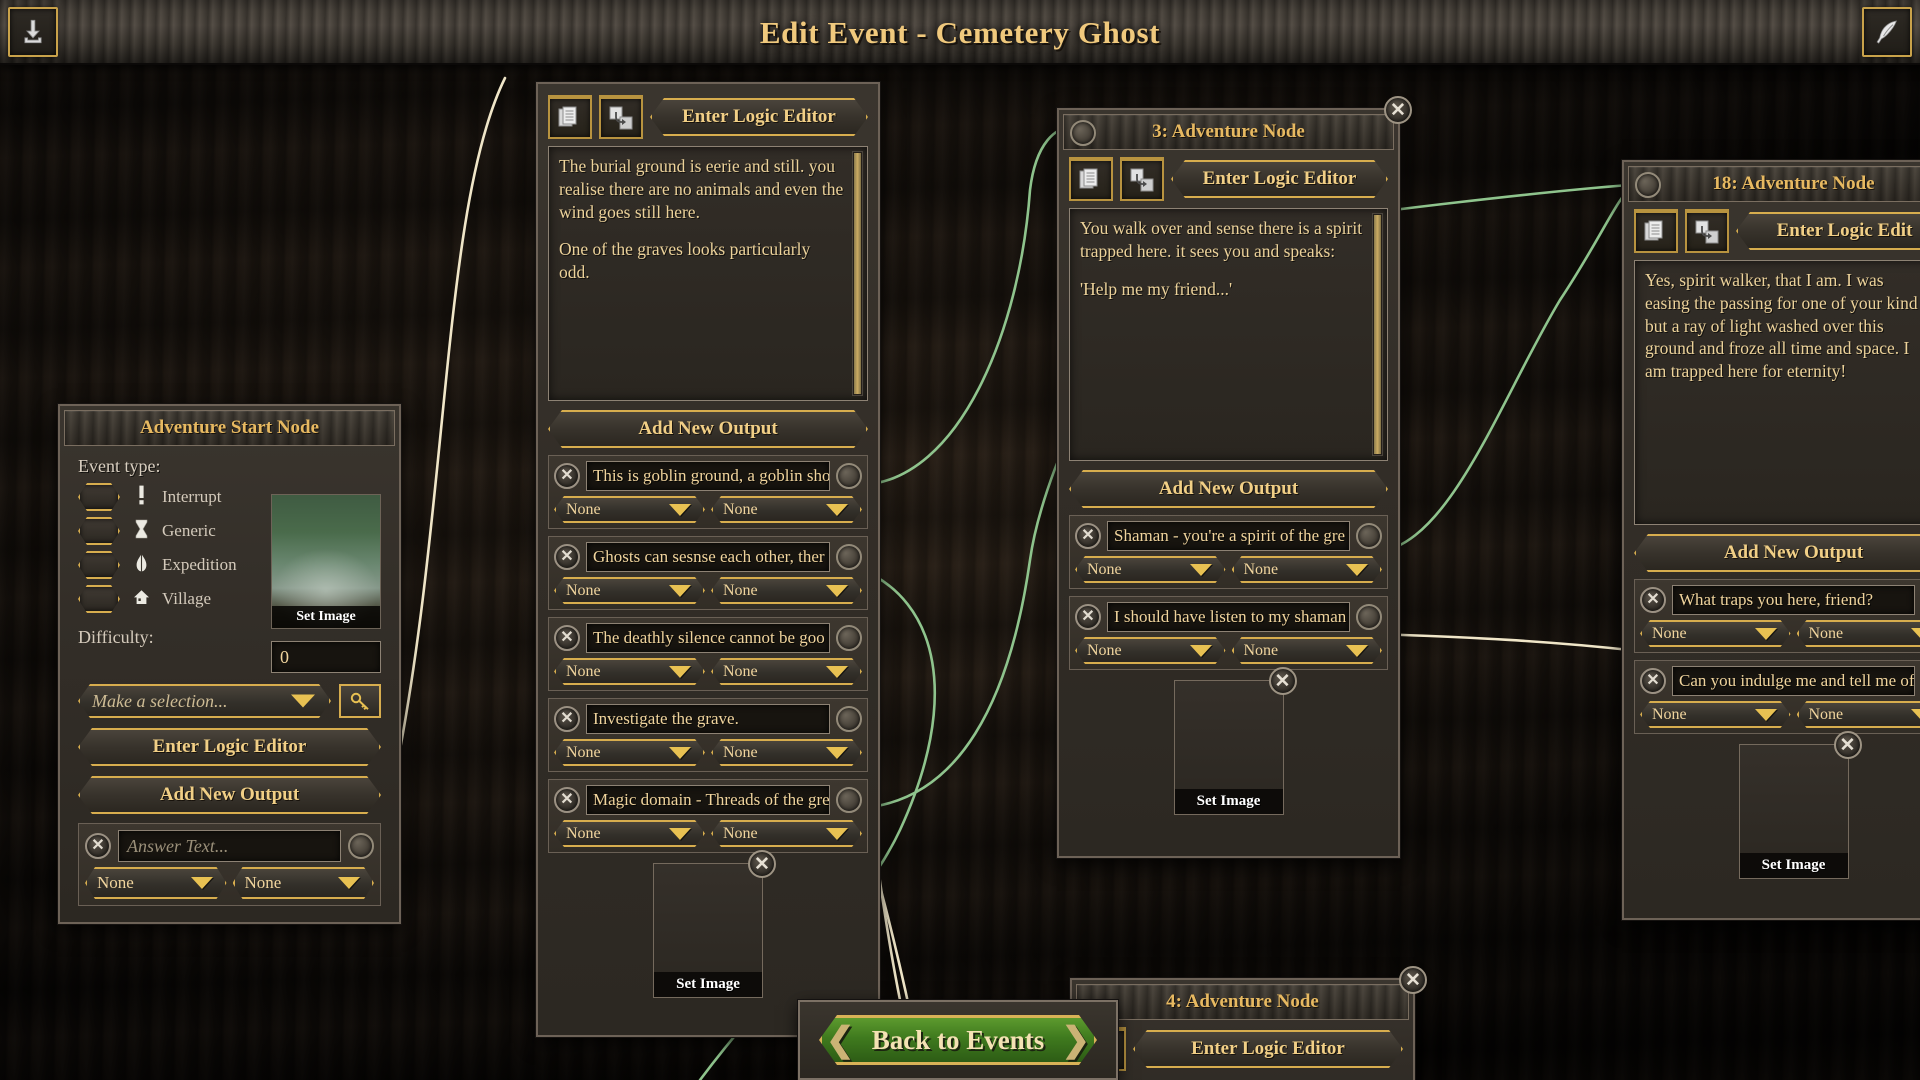 This screenshot has width=1920, height=1080. Describe the element at coordinates (1248, 1023) in the screenshot. I see `adventure-node-4: ✕ 4: Adventure Node Enter Logic Editor` at that location.